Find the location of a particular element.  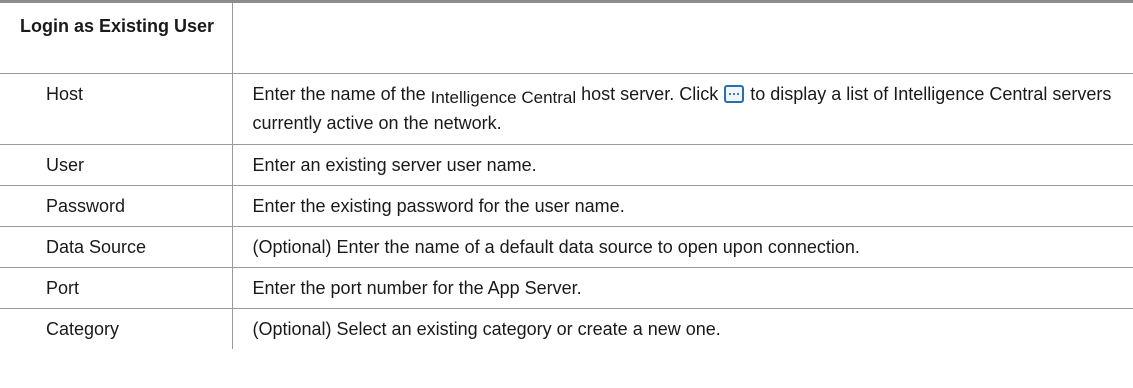

row-label-host: Host is located at coordinates (116, 109).